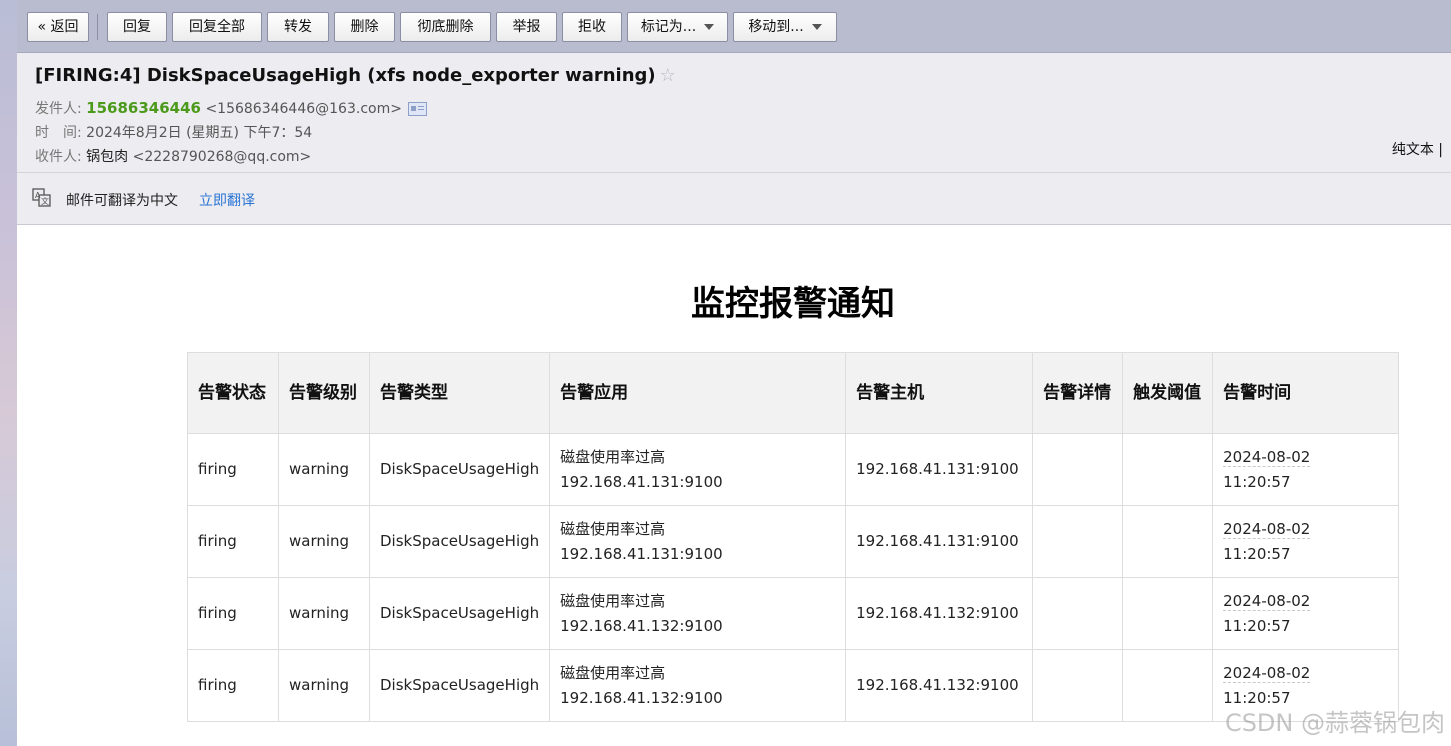  What do you see at coordinates (122, 201) in the screenshot?
I see `translate-prompt: 邮件可翻译为中文` at bounding box center [122, 201].